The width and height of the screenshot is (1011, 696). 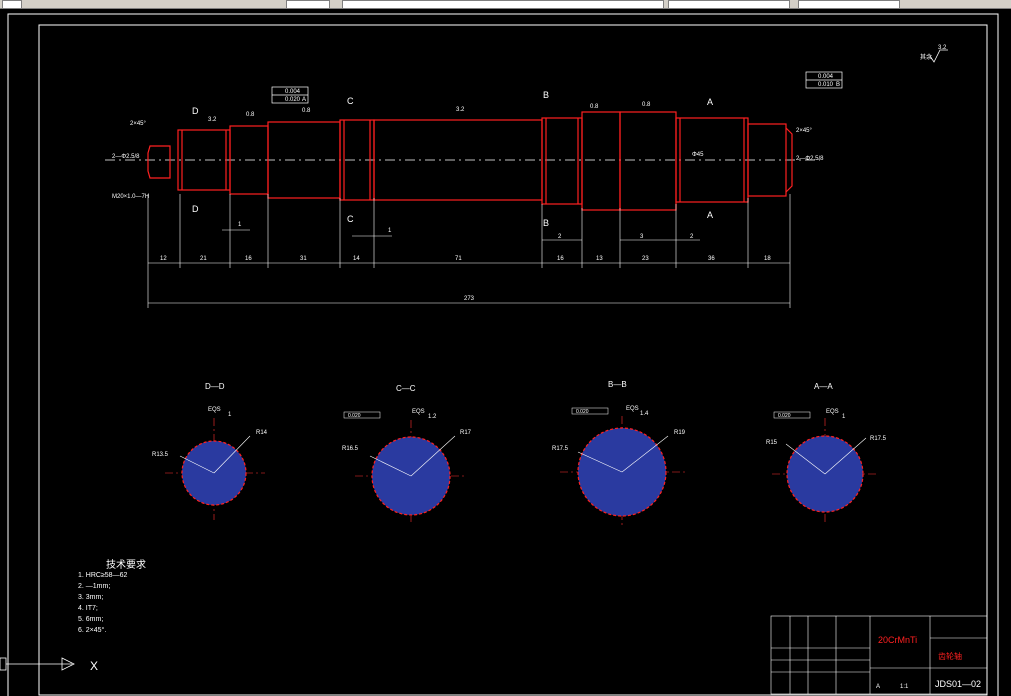 I want to click on dimension-value: 12, so click(x=163, y=259).